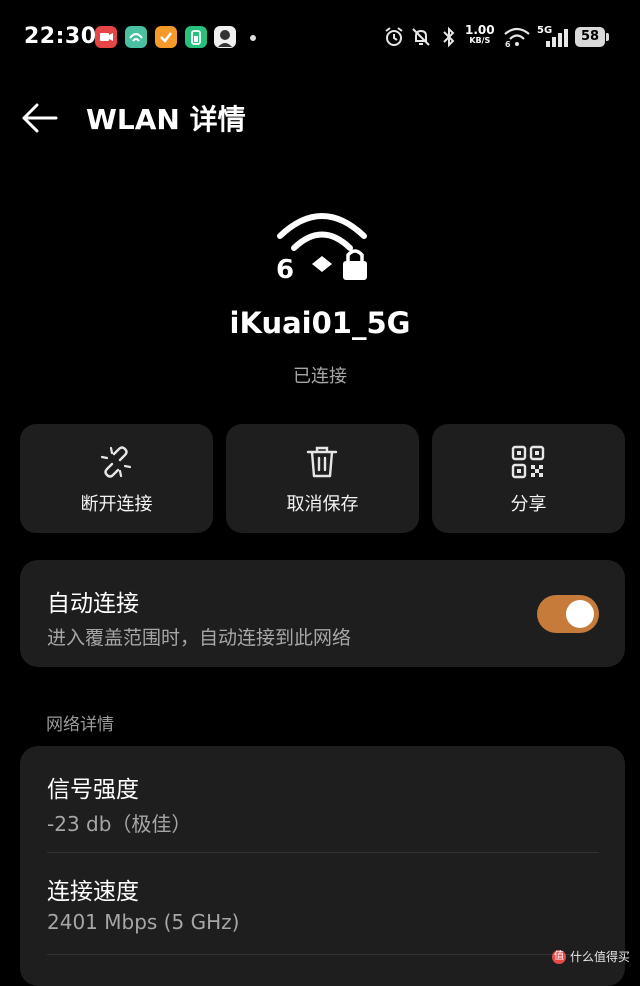 The width and height of the screenshot is (640, 986). I want to click on network-speed: 1.00 KB/S, so click(480, 35).